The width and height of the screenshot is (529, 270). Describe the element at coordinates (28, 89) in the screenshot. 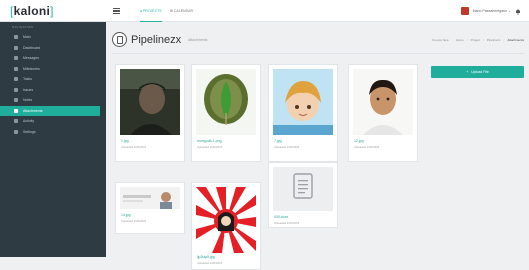

I see `sidebar-item-label: Issues` at that location.